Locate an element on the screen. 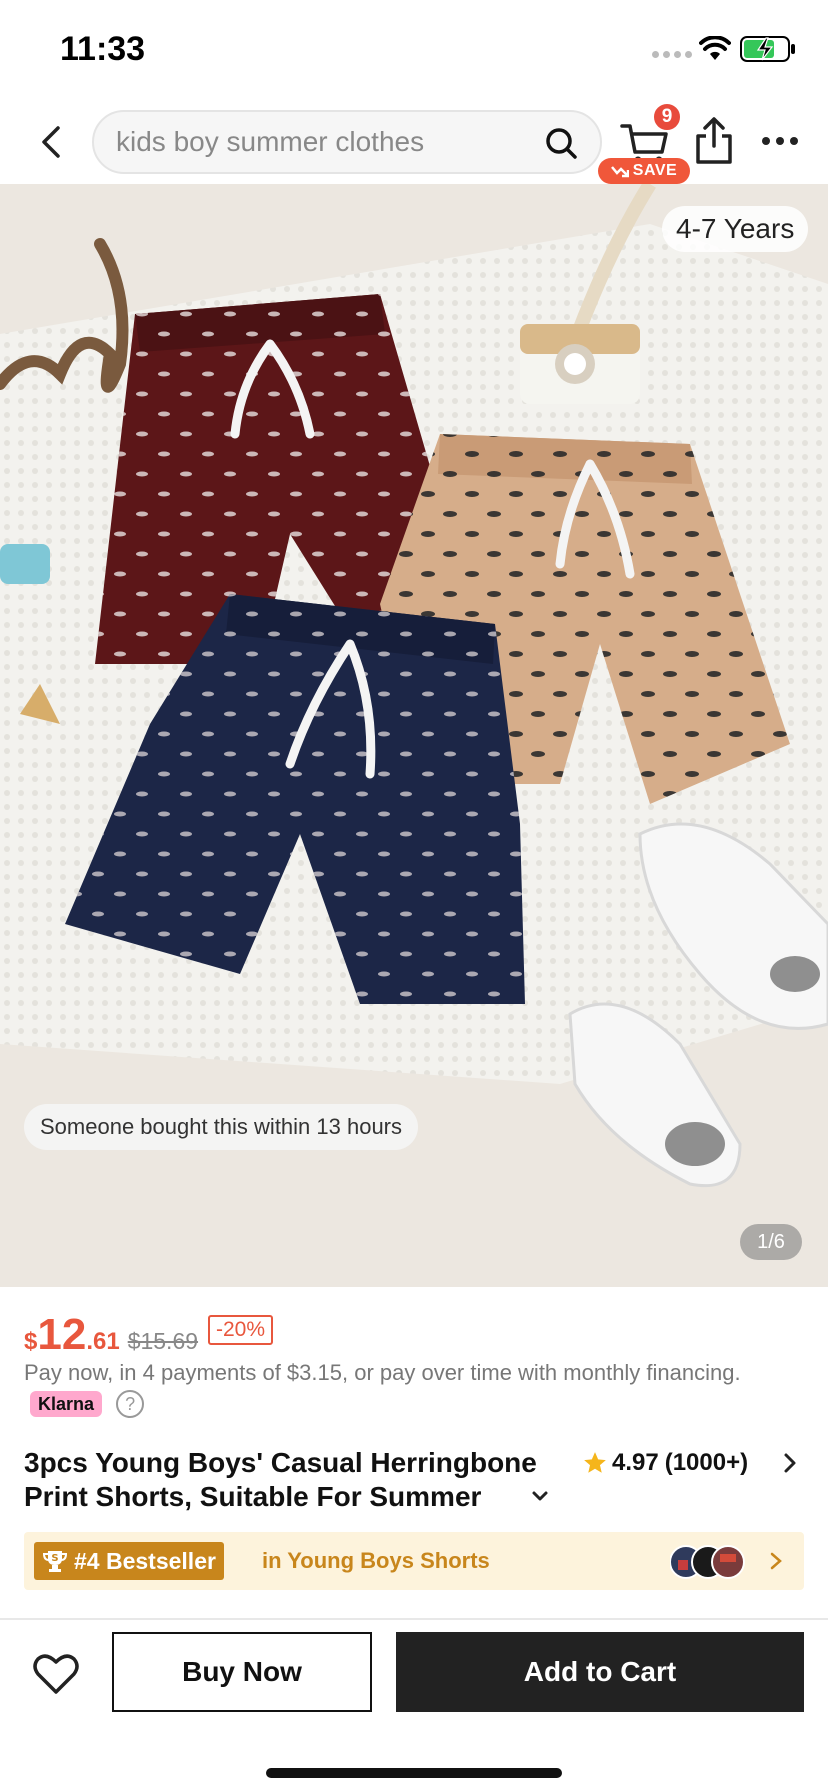 The height and width of the screenshot is (1792, 828). buy-now-button: Buy Now is located at coordinates (242, 1672).